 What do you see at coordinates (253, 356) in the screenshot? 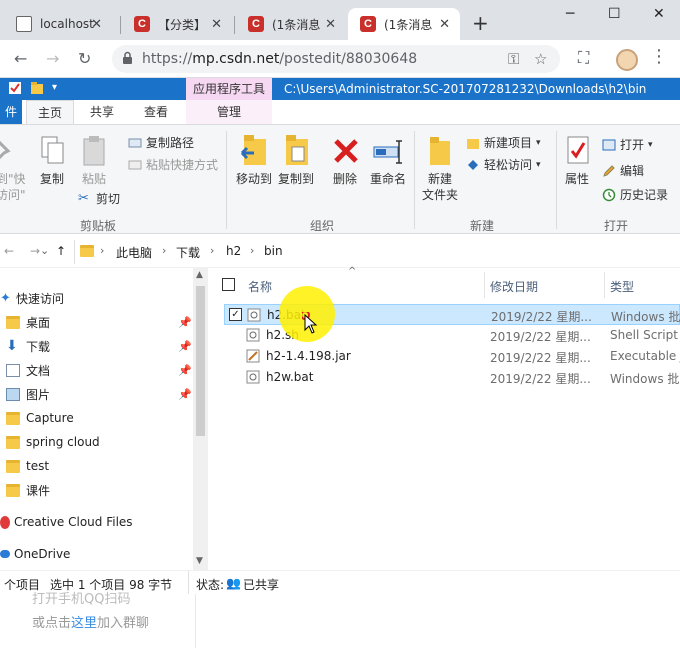
I see `jar-file-icon` at bounding box center [253, 356].